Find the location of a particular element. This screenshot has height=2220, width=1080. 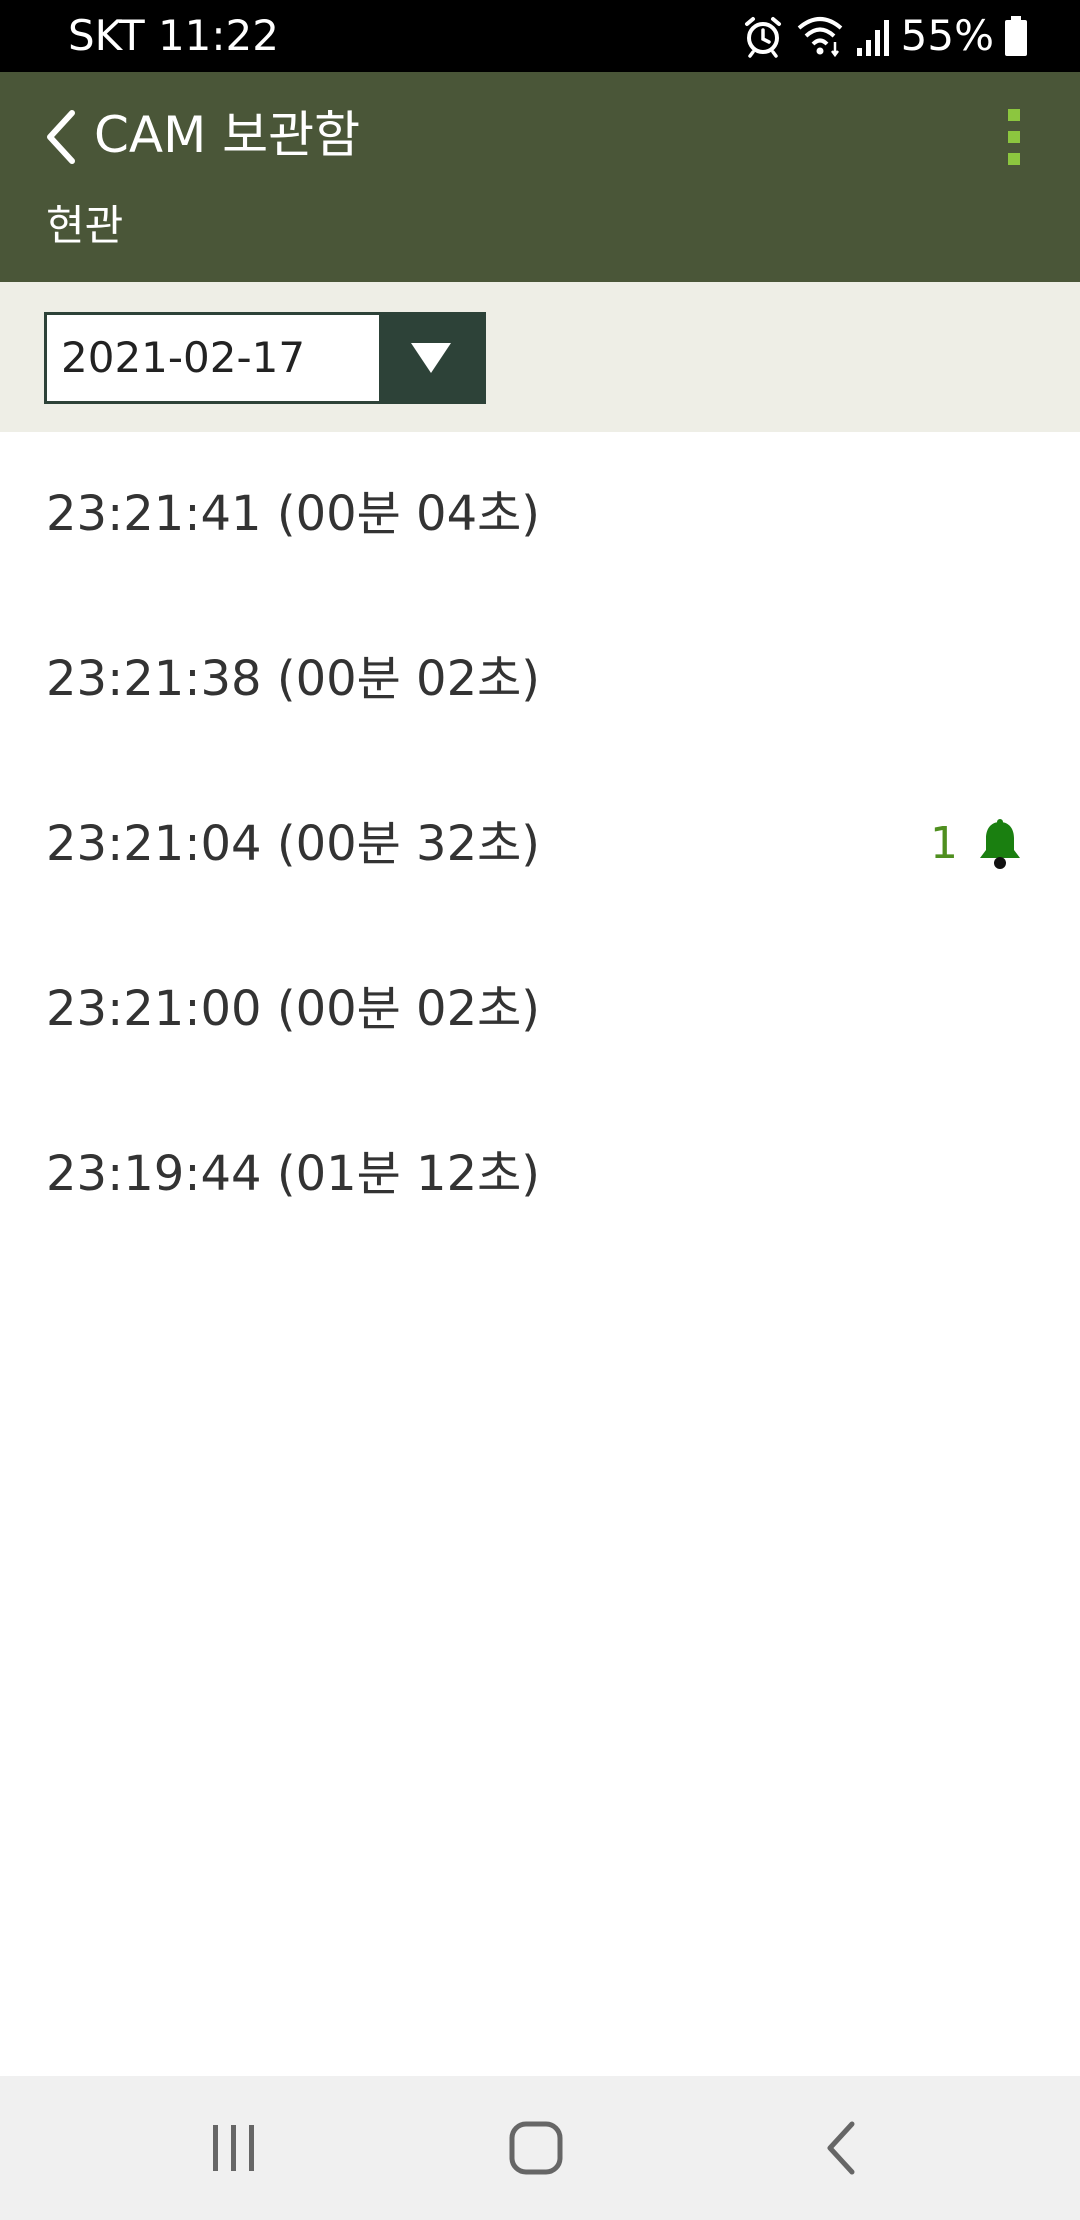

header-back-button is located at coordinates (60, 137).